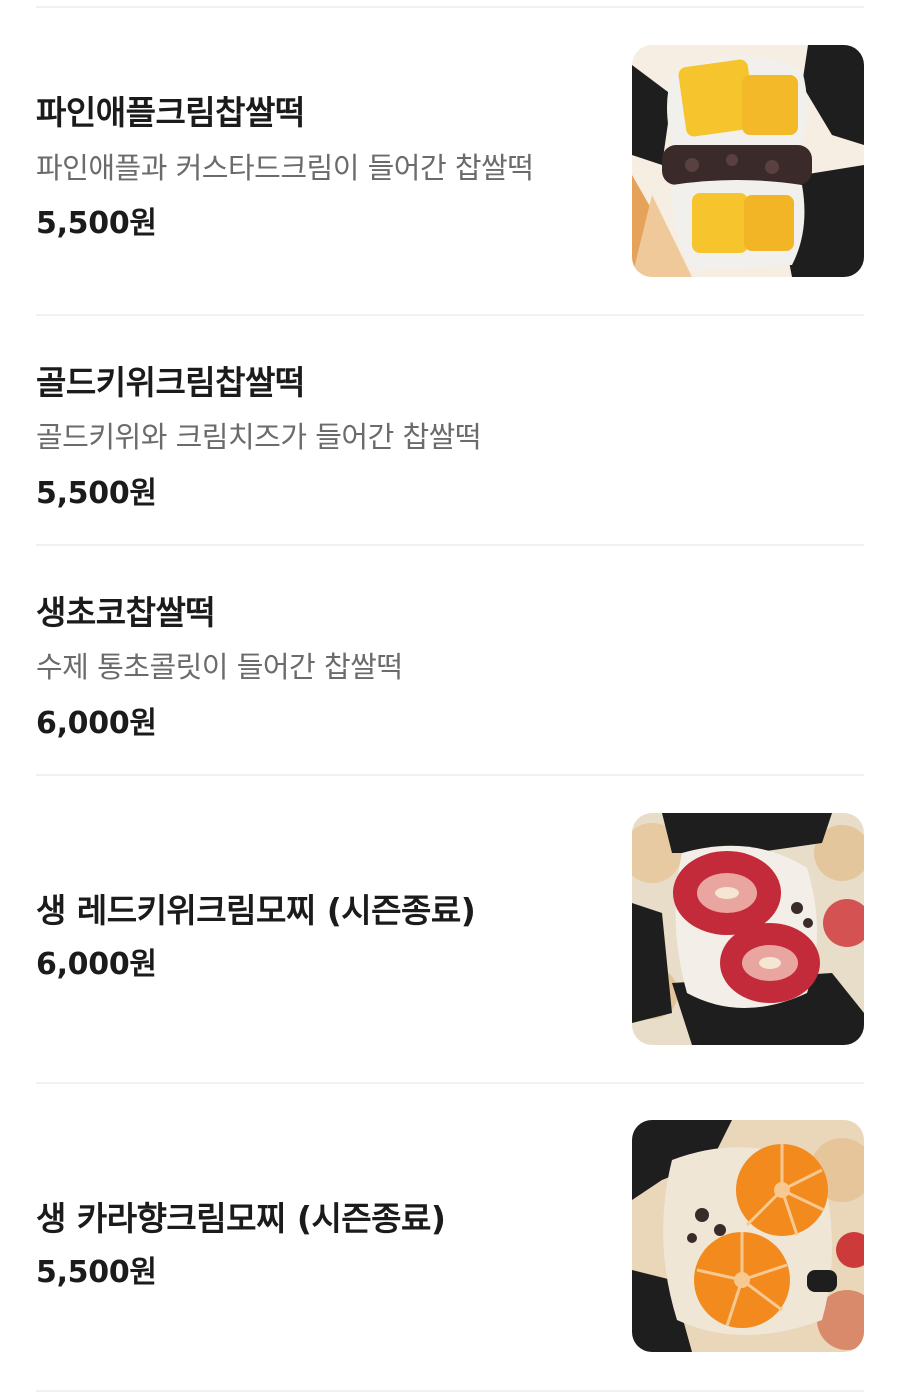 This screenshot has height=1393, width=900. Describe the element at coordinates (748, 929) in the screenshot. I see `red-kiwi-mochi-photo` at that location.